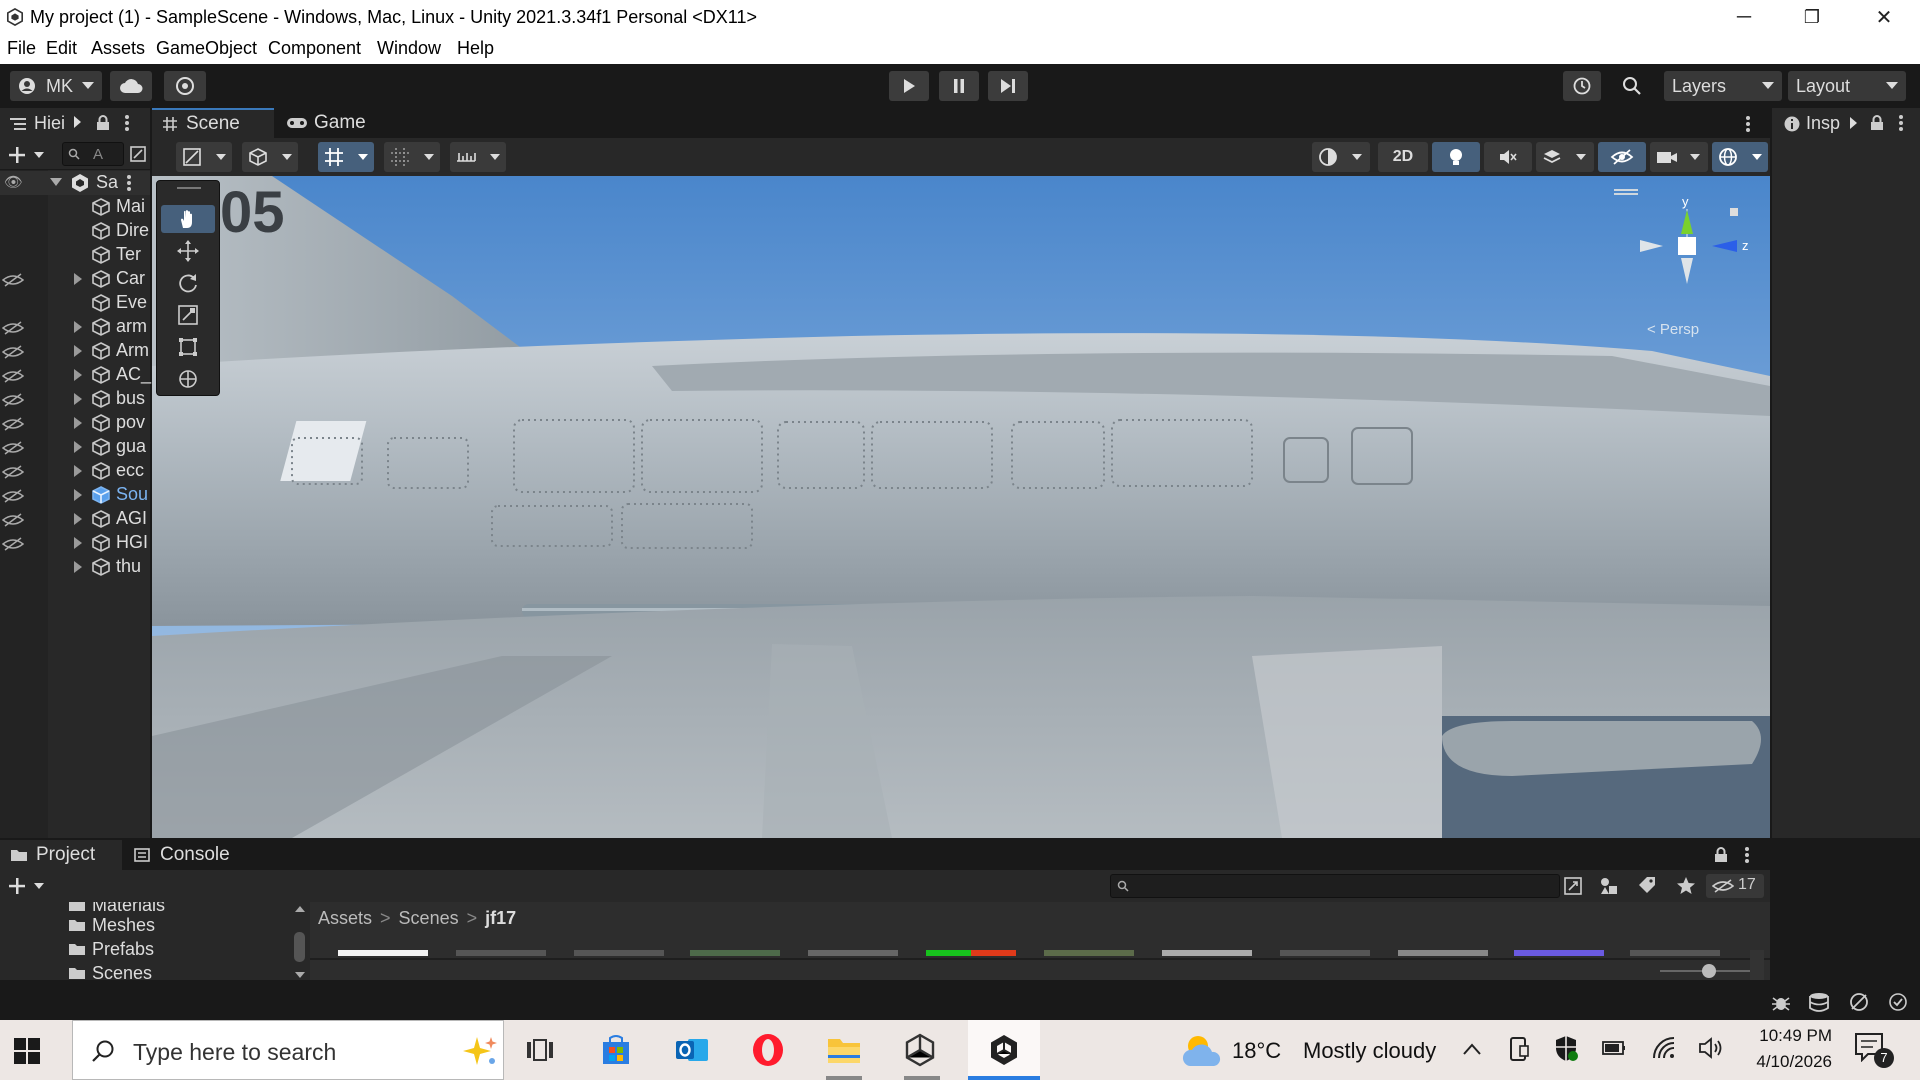  I want to click on hierarchy-item: bus, so click(75, 399).